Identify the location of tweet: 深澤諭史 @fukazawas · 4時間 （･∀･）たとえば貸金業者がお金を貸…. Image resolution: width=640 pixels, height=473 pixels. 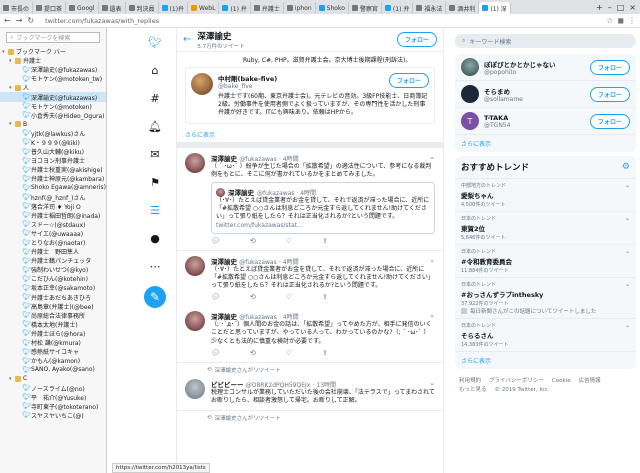
(310, 279).